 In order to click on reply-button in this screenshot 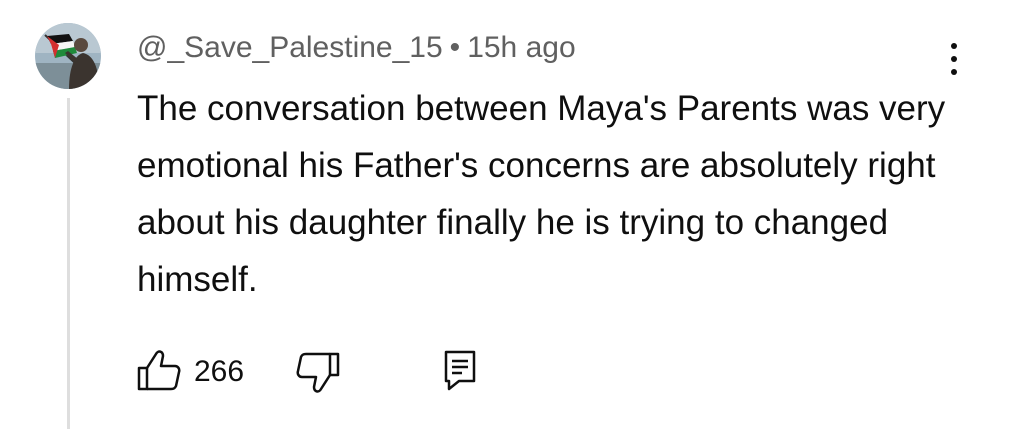, I will do `click(460, 372)`.